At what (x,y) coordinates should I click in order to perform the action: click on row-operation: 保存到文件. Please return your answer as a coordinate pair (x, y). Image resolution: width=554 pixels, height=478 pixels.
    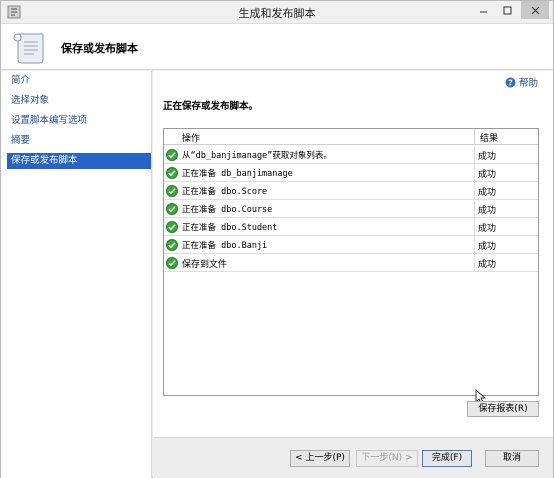
    Looking at the image, I should click on (205, 265).